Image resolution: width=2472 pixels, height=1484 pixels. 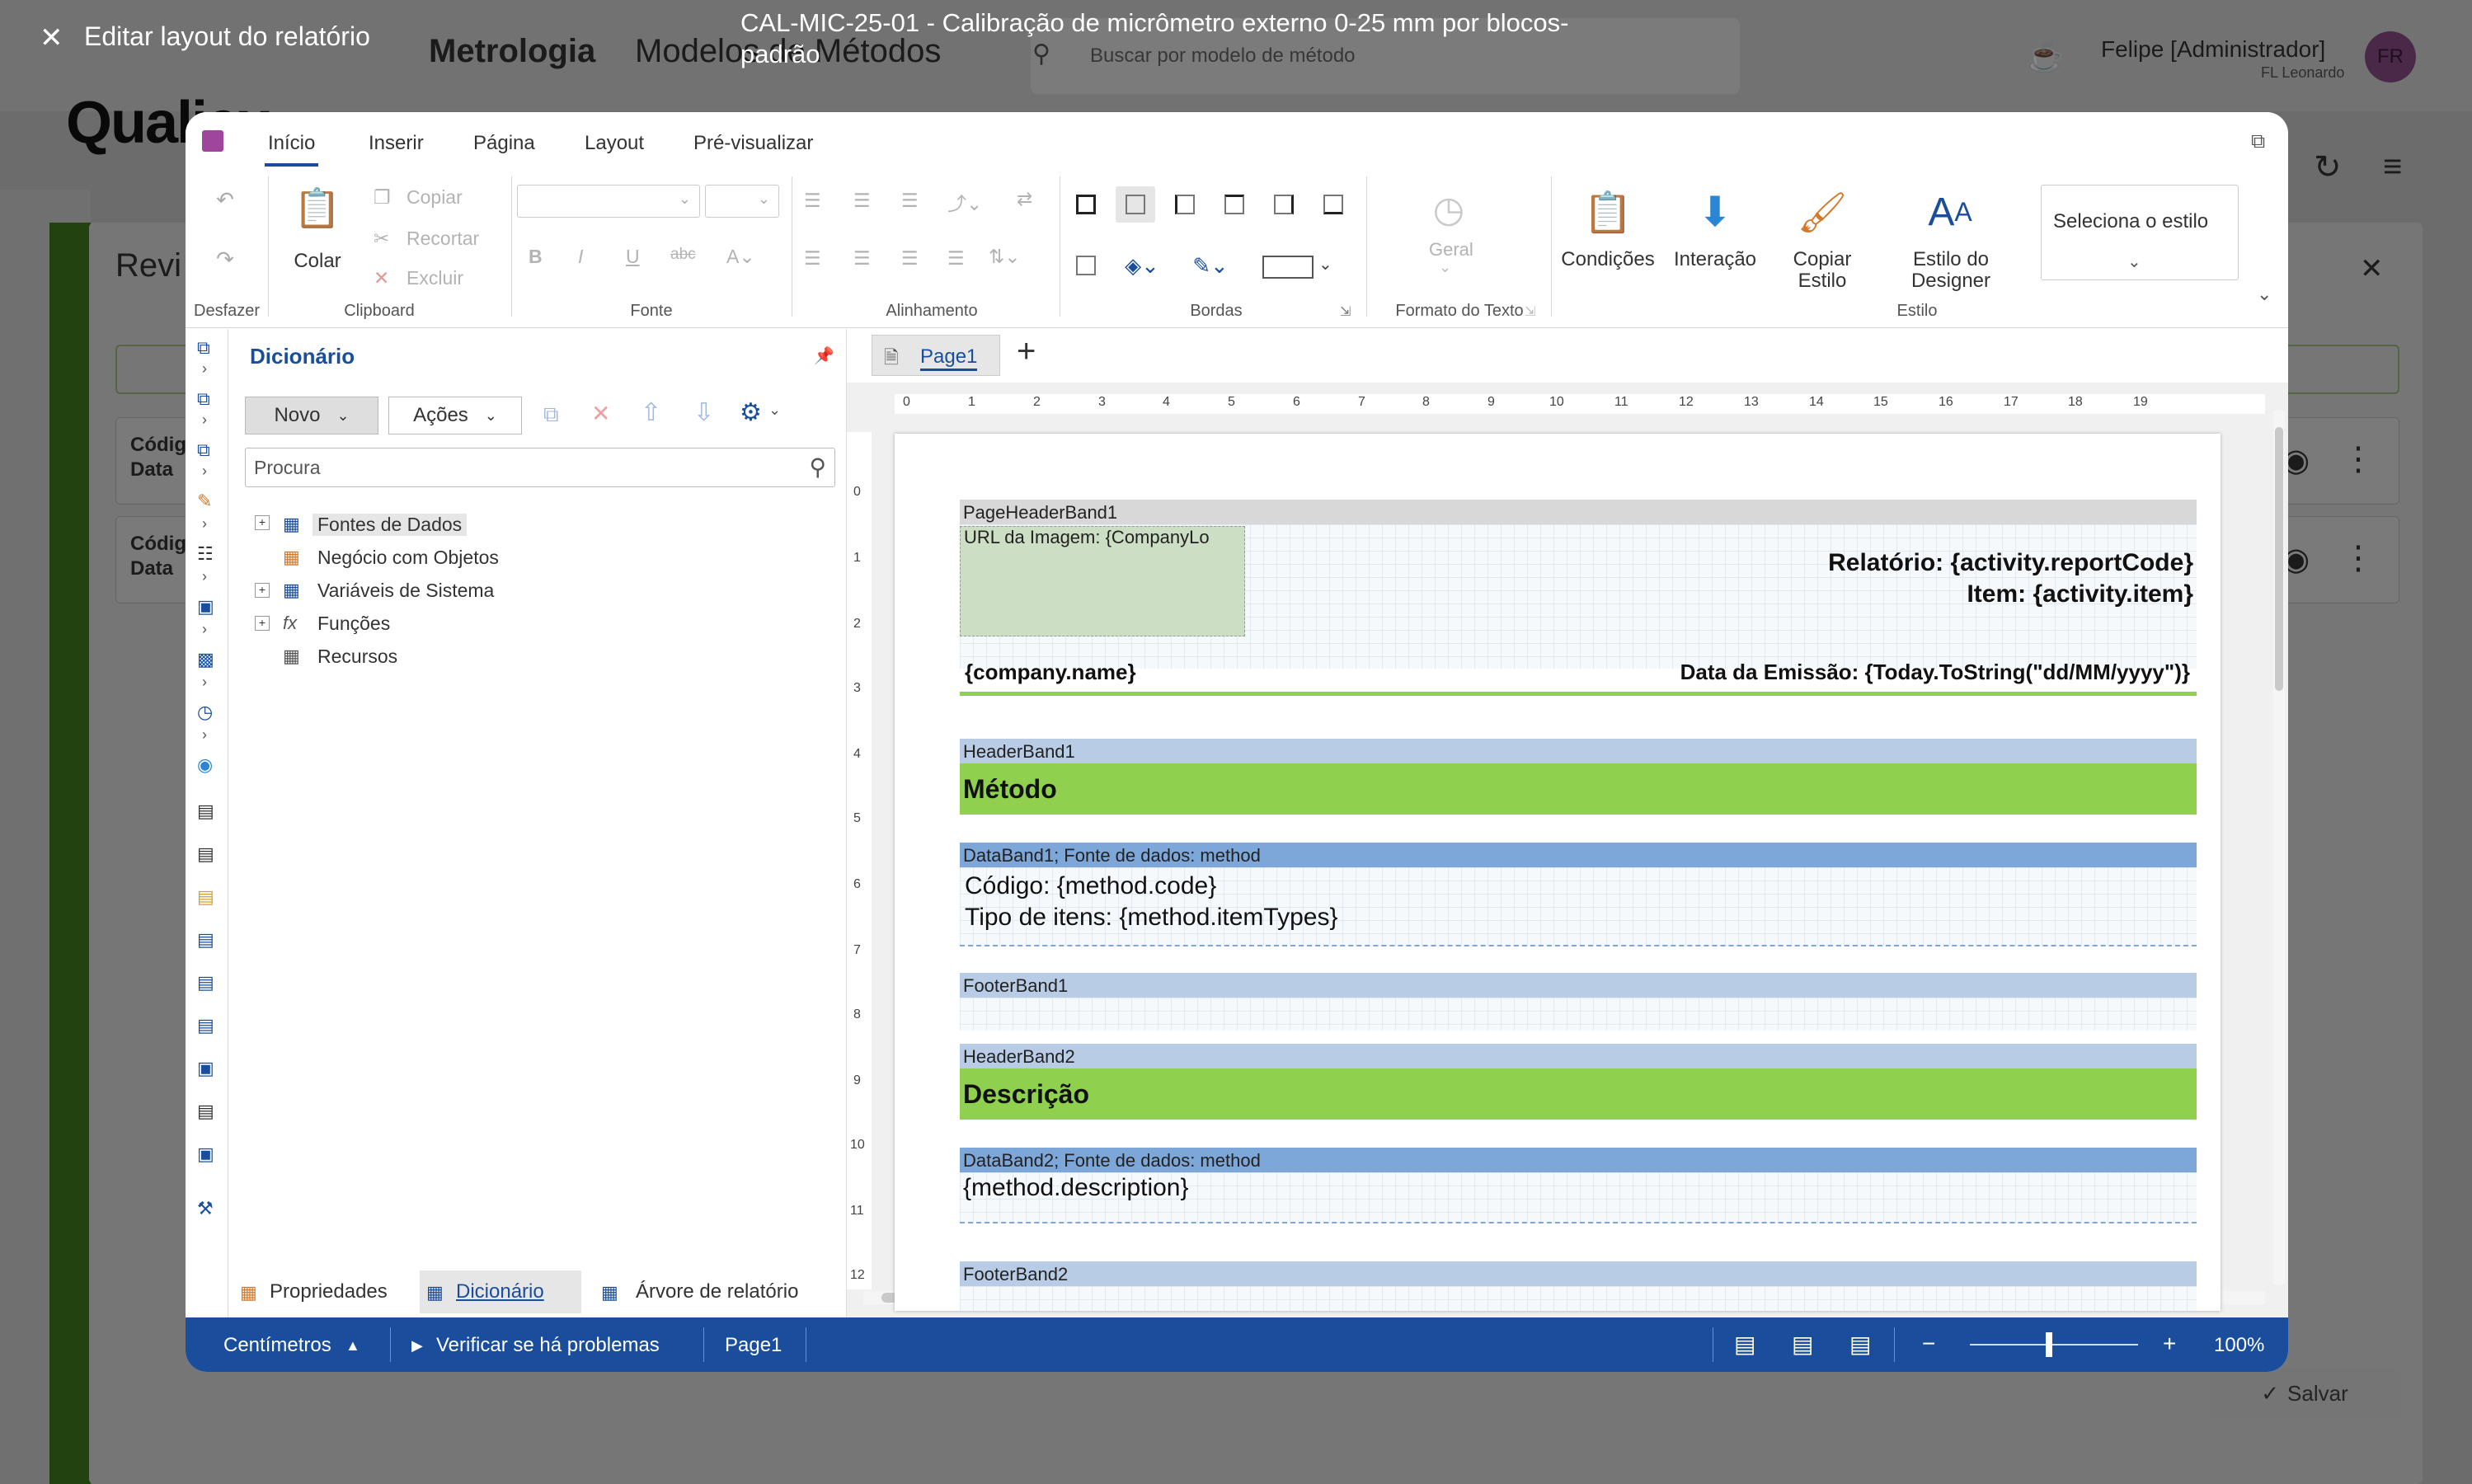 I want to click on tree-item-system-variables: Variáveis de Sistema, so click(x=405, y=591).